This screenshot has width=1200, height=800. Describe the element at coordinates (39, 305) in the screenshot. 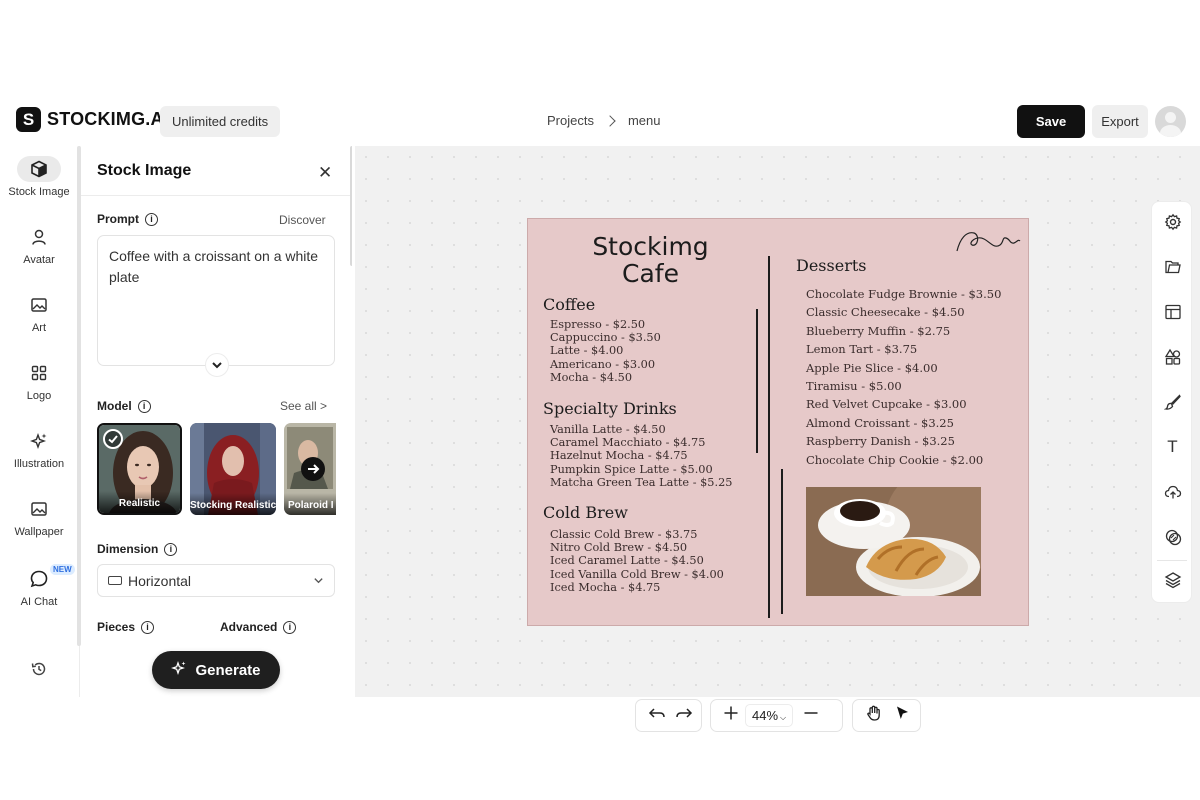

I see `image-icon` at that location.